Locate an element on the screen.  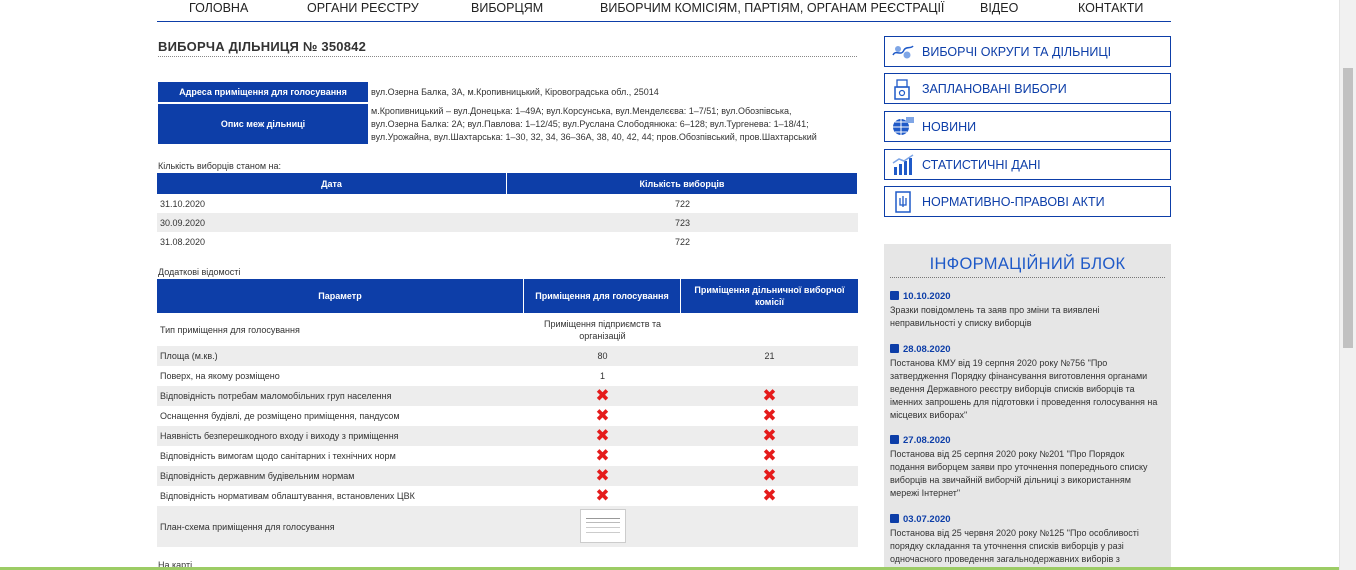
nav-registry-bodies: ОРГАНИ РЕЄСТРУ is located at coordinates (363, 8).